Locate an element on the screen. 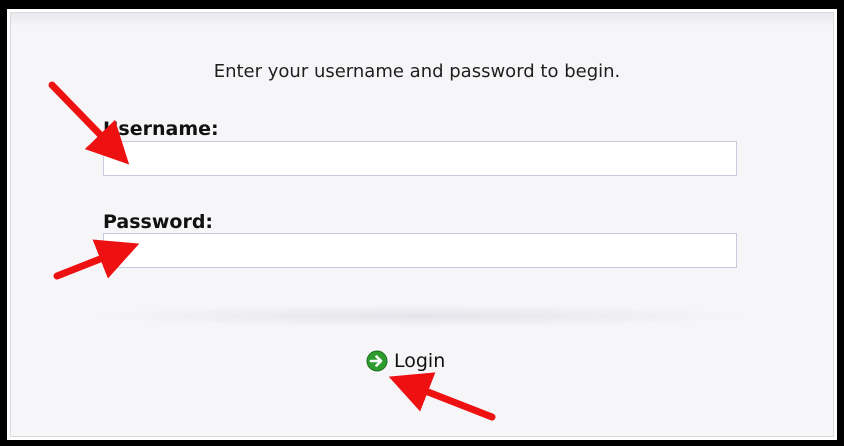  form-divider is located at coordinates (421, 316).